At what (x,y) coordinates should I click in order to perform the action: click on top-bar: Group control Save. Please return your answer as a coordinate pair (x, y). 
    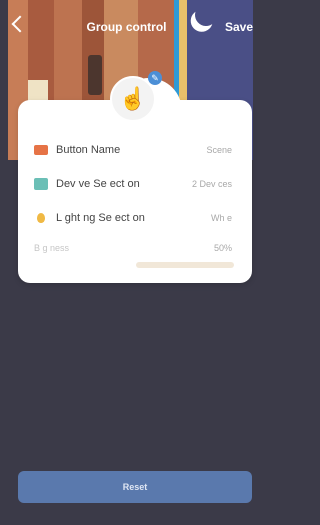
    Looking at the image, I should click on (126, 28).